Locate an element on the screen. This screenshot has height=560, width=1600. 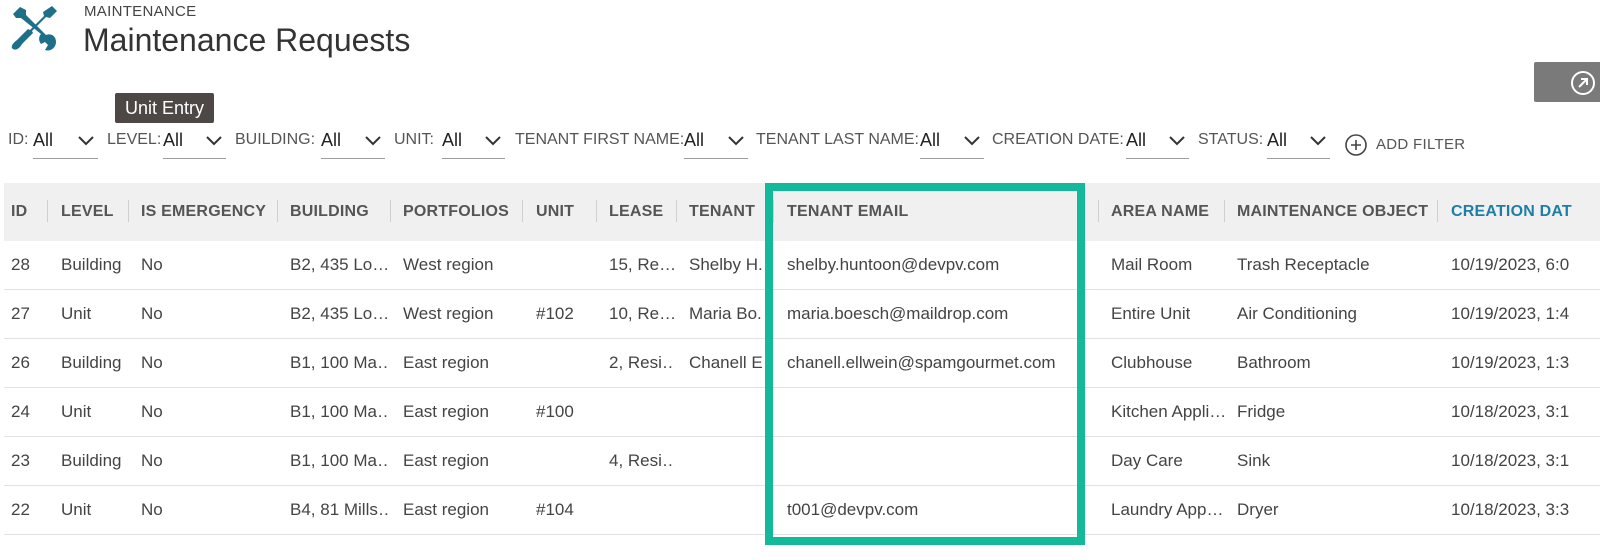
plus-circle-icon is located at coordinates (1356, 145).